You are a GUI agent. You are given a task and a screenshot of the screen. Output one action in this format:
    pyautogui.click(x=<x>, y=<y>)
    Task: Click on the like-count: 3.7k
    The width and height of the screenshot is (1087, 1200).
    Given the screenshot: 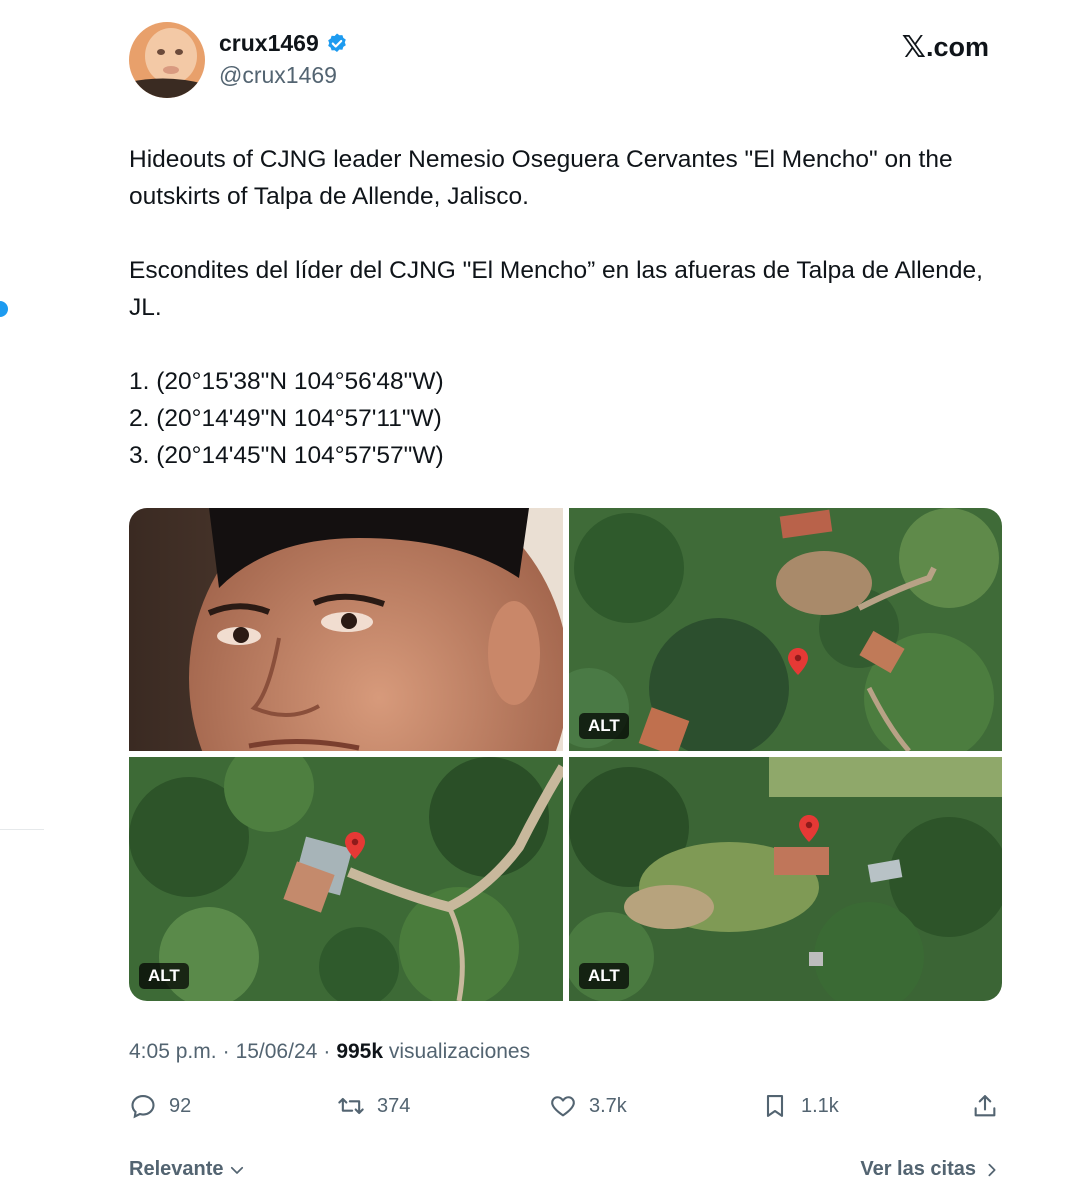 What is the action you would take?
    pyautogui.click(x=608, y=1105)
    